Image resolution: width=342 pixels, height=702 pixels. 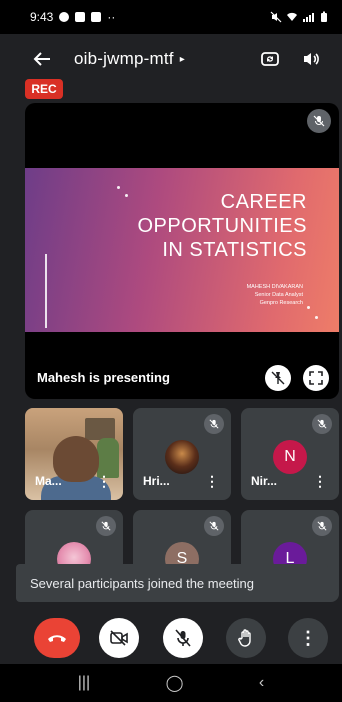 I want to click on participant-tile: Hri... ⋮, so click(x=182, y=454).